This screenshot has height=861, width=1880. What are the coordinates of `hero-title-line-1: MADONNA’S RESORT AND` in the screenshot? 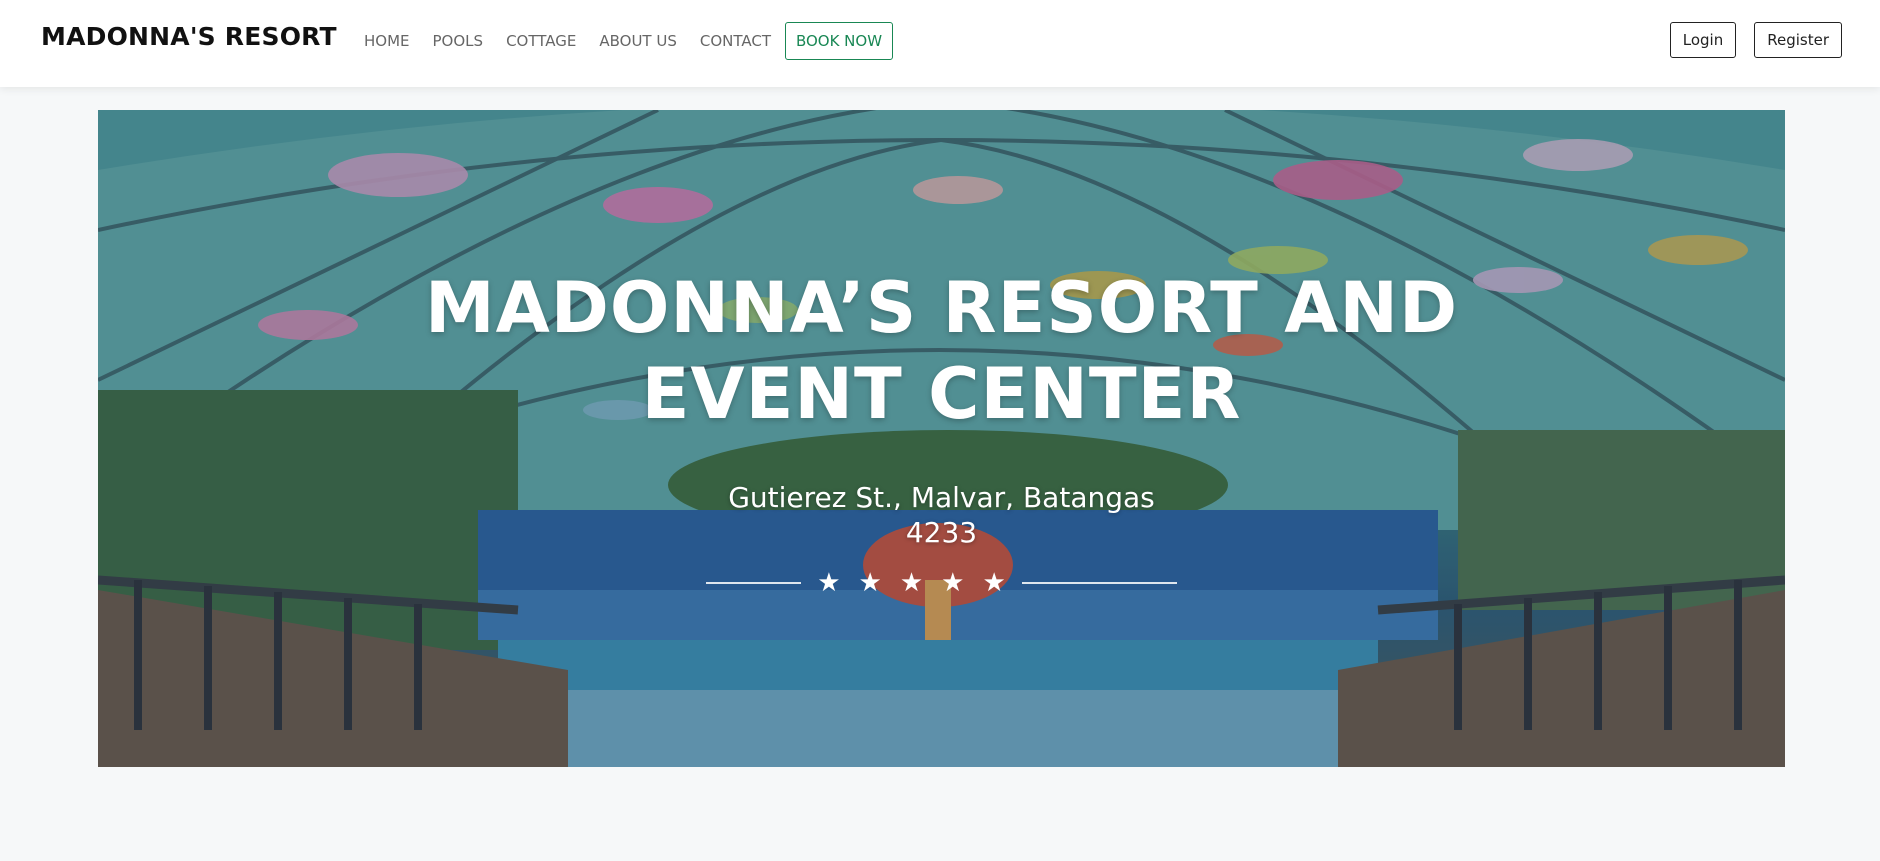 It's located at (941, 308).